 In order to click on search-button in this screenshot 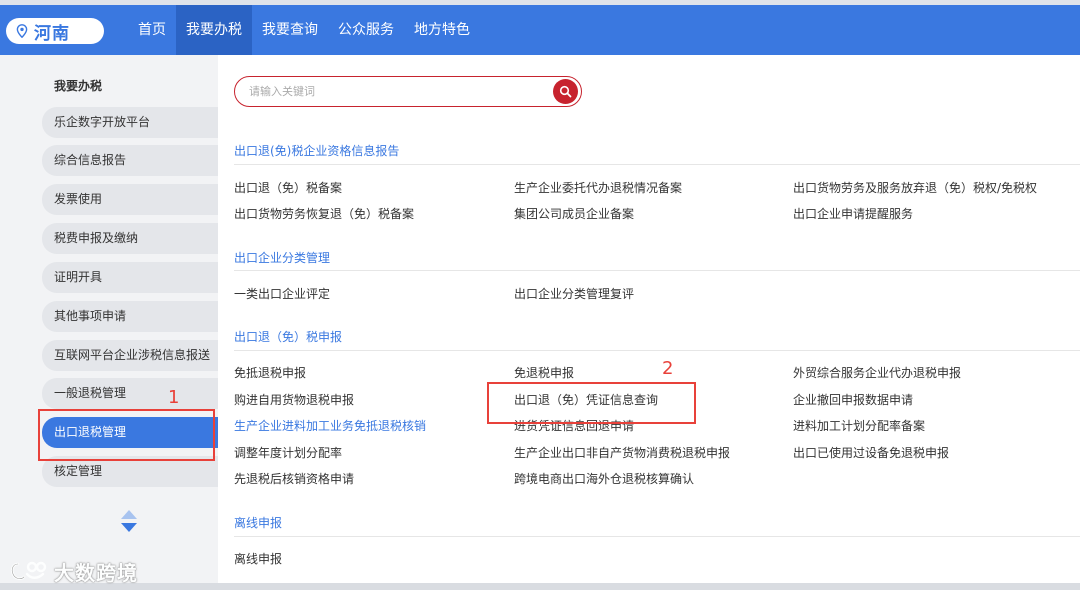, I will do `click(565, 91)`.